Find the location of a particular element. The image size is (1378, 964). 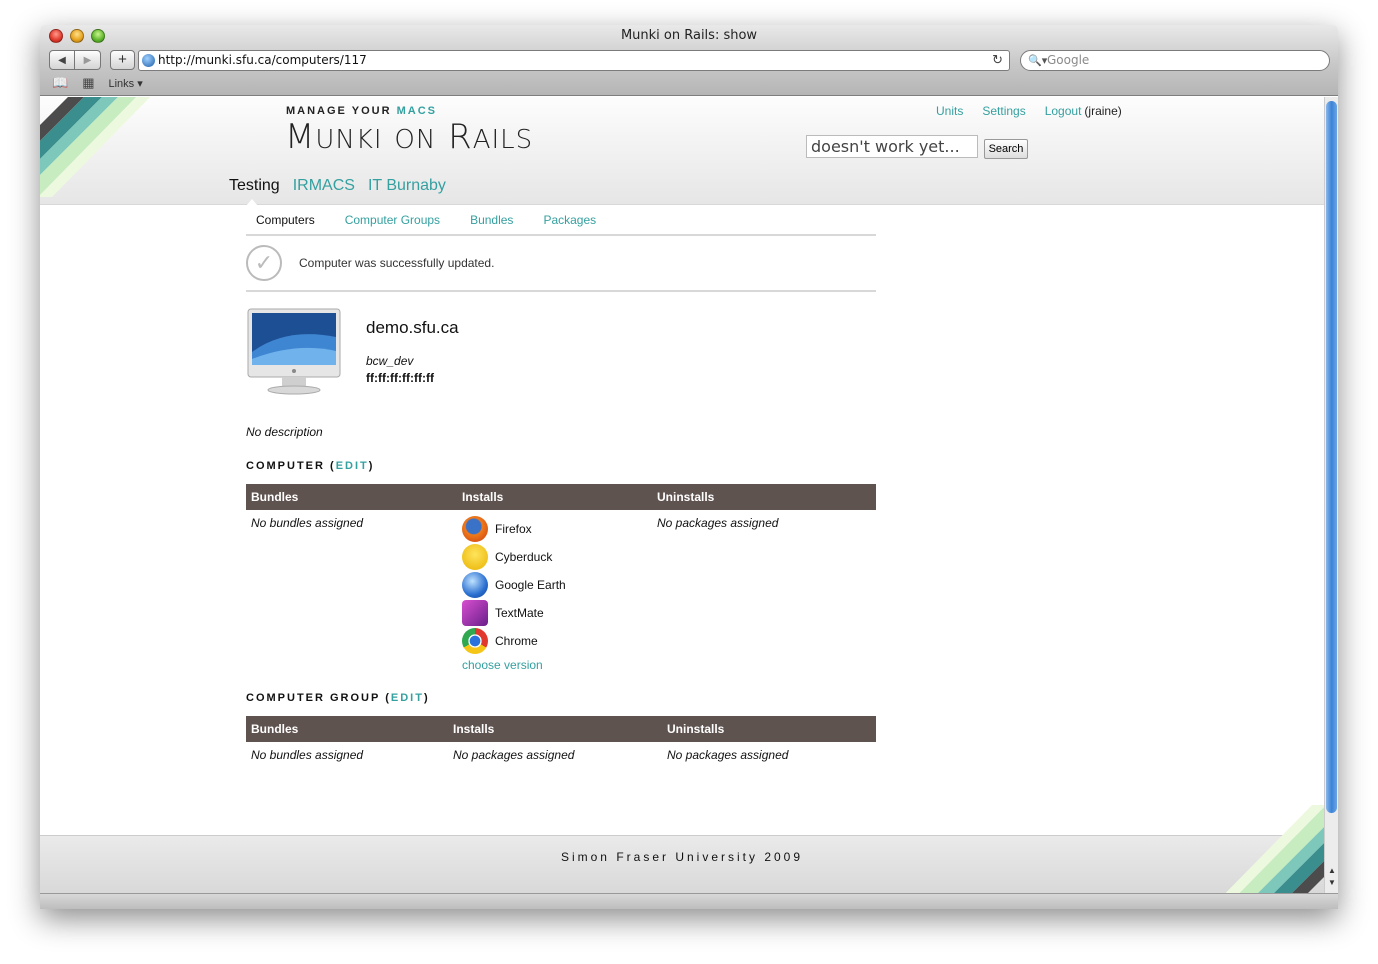

choose-version-link: choose version is located at coordinates (554, 665).